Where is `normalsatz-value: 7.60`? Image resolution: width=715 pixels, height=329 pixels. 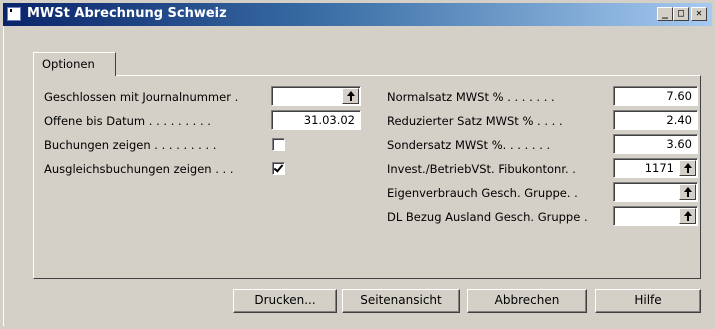
normalsatz-value: 7.60 is located at coordinates (679, 96).